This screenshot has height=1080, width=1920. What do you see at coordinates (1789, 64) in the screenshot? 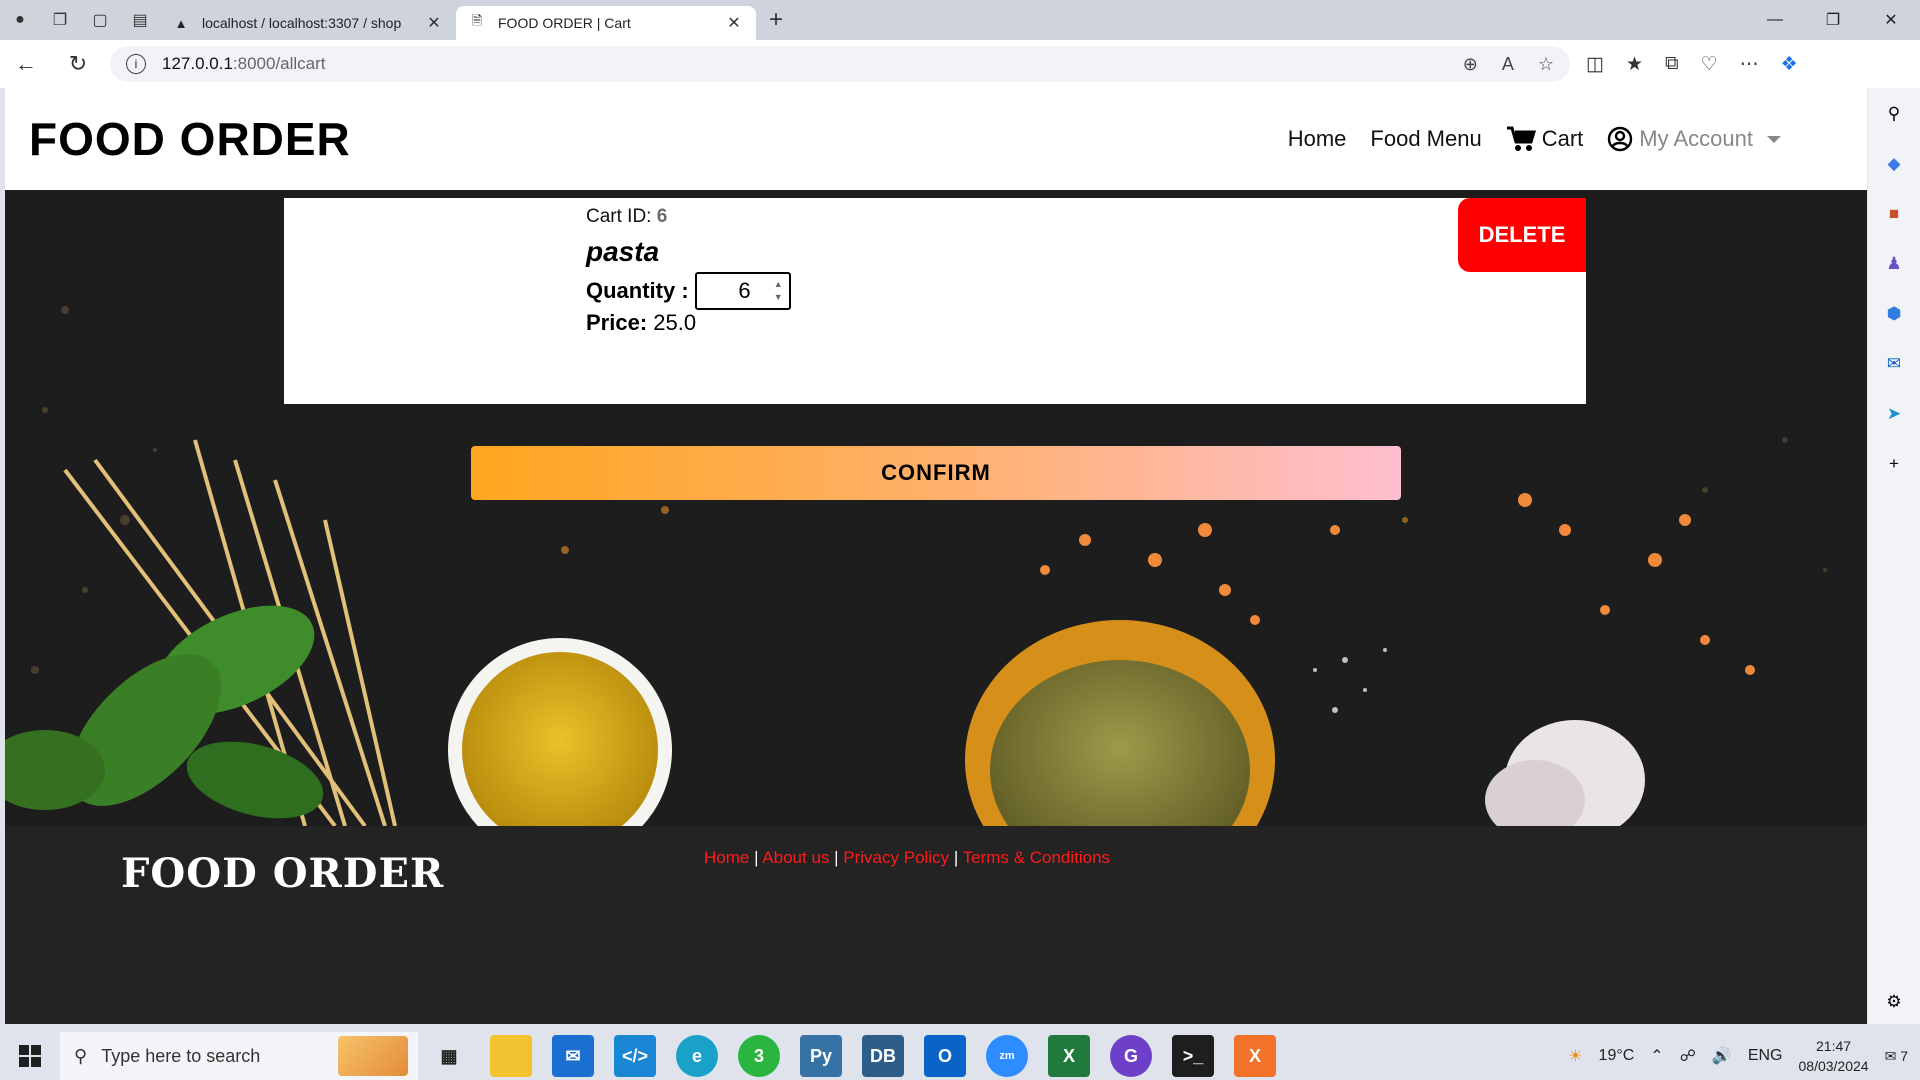
I see `copilot-icon: ❖` at bounding box center [1789, 64].